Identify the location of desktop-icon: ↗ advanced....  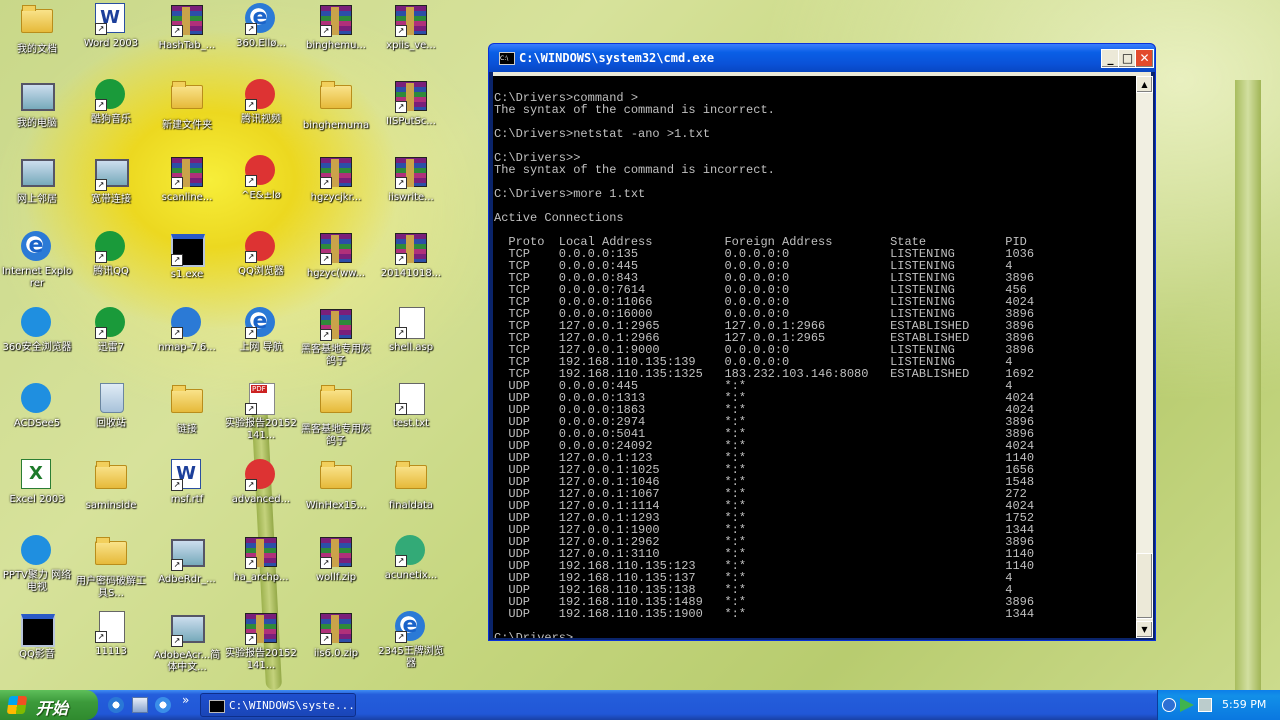
(261, 482).